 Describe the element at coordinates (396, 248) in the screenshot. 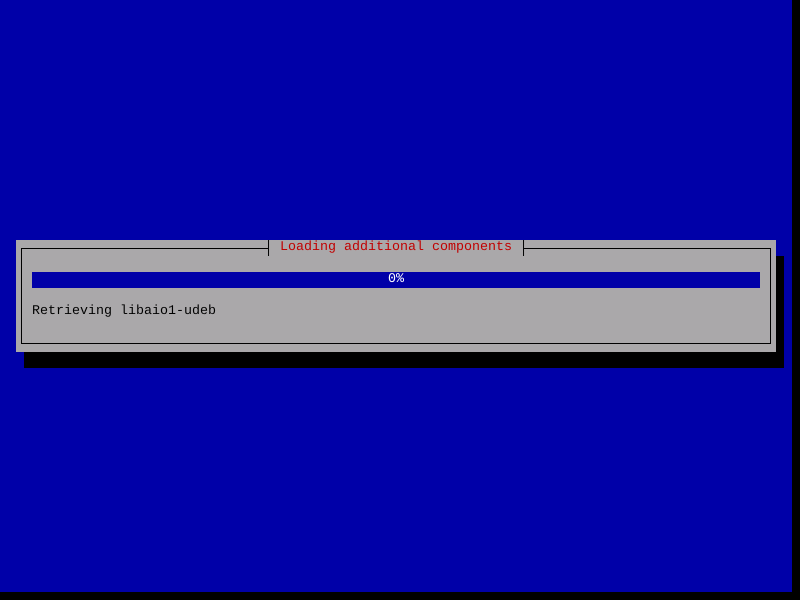

I see `dialog-title: Loading additional components` at that location.